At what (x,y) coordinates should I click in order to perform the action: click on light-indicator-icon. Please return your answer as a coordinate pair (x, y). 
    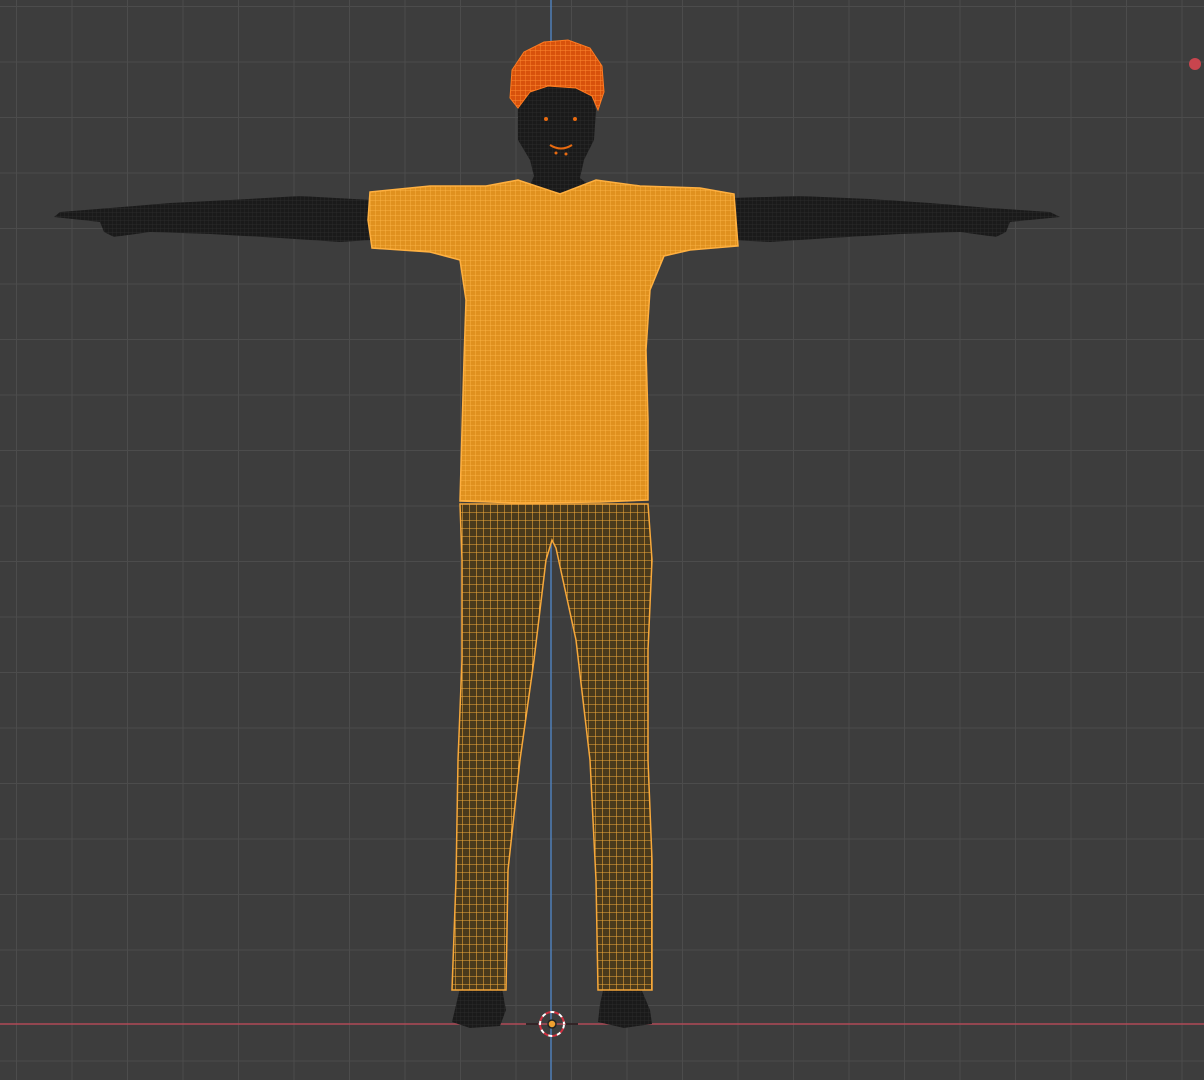
    Looking at the image, I should click on (1195, 64).